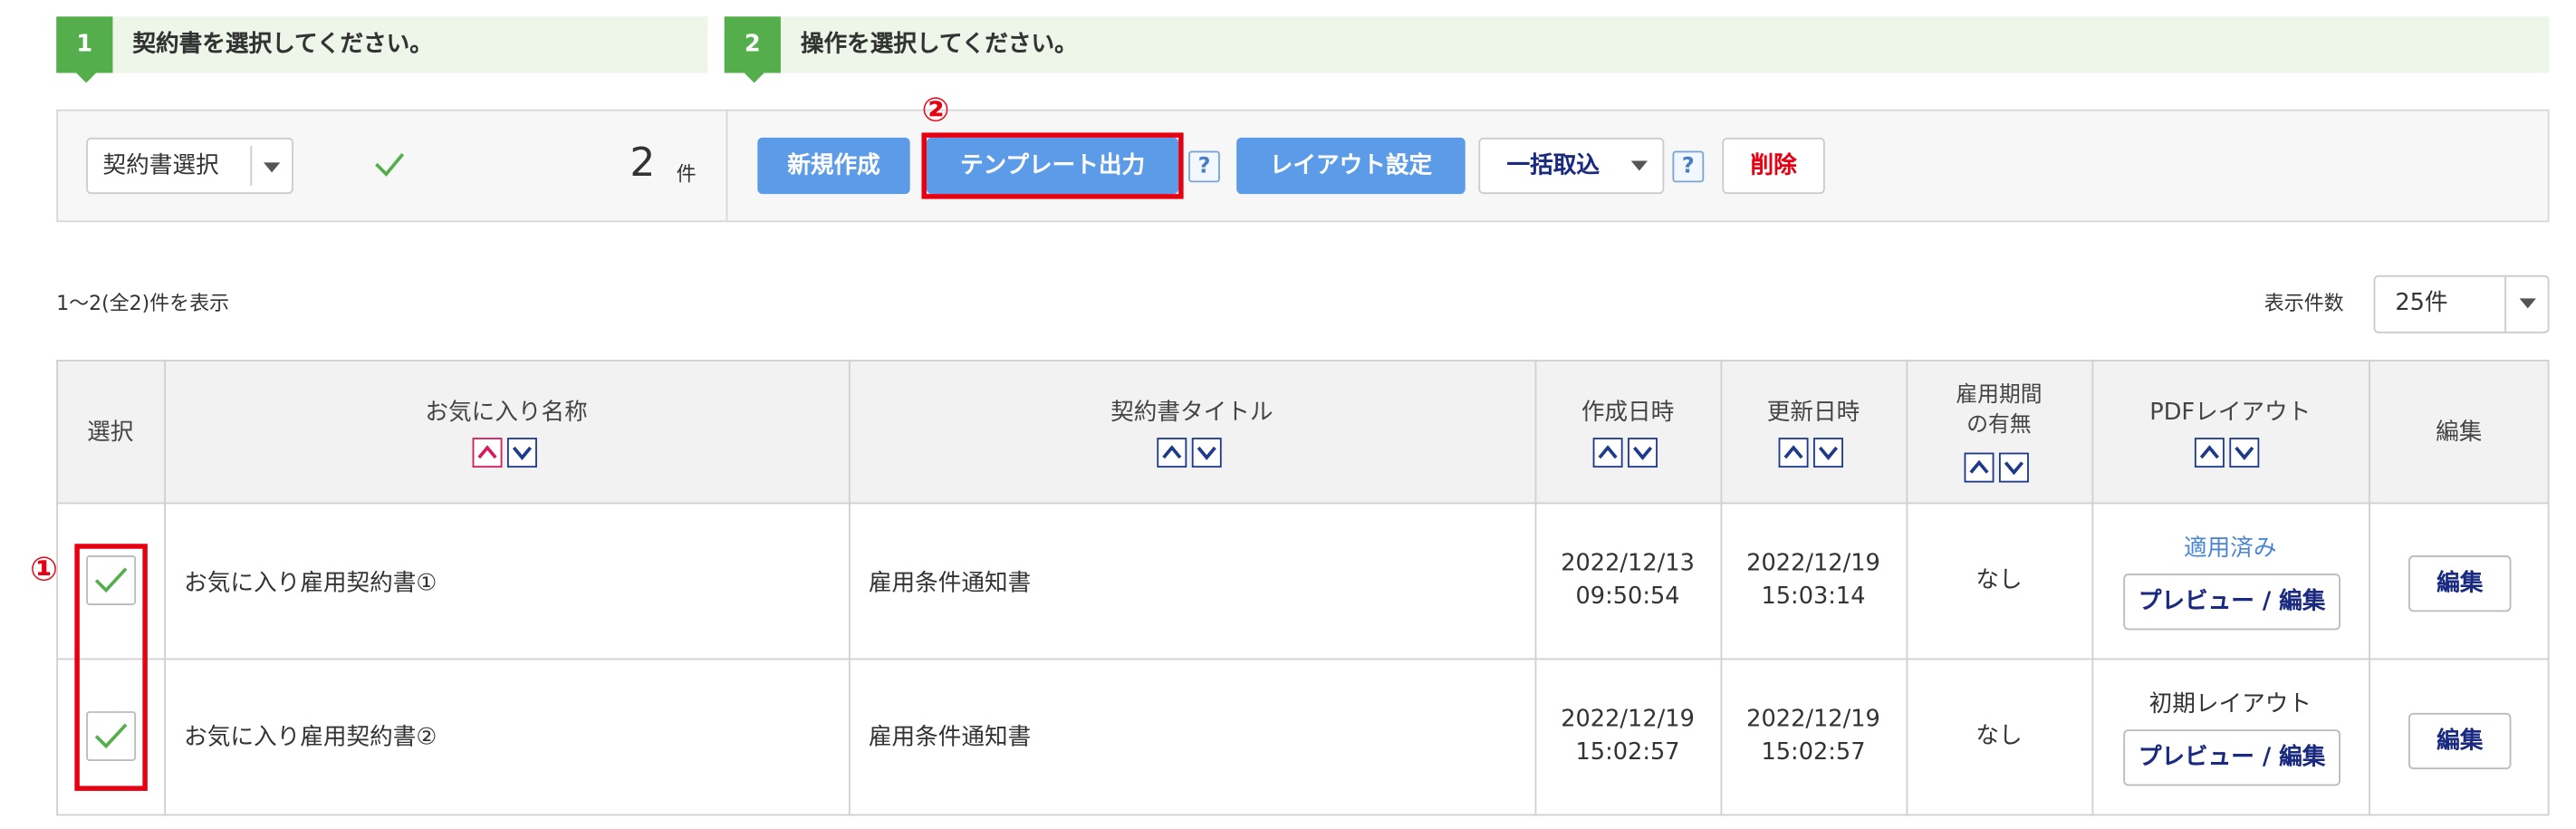 Image resolution: width=2576 pixels, height=829 pixels. Describe the element at coordinates (2230, 549) in the screenshot. I see `row-1-layout-status: 適用済み` at that location.